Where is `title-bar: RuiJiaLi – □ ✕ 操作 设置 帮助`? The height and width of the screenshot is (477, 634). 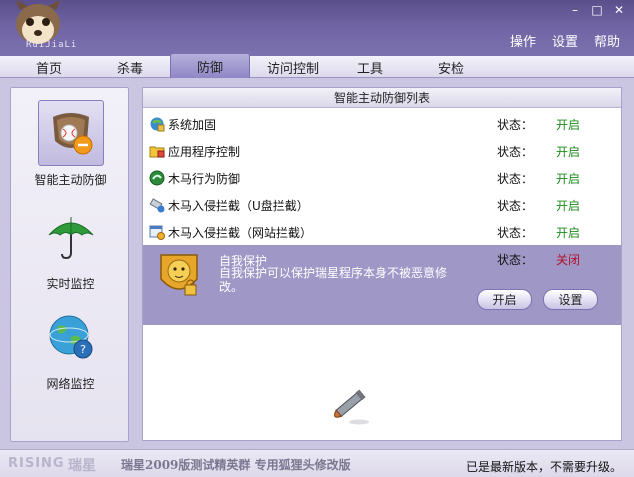
title-bar: RuiJiaLi – □ ✕ 操作 设置 帮助 is located at coordinates (317, 28).